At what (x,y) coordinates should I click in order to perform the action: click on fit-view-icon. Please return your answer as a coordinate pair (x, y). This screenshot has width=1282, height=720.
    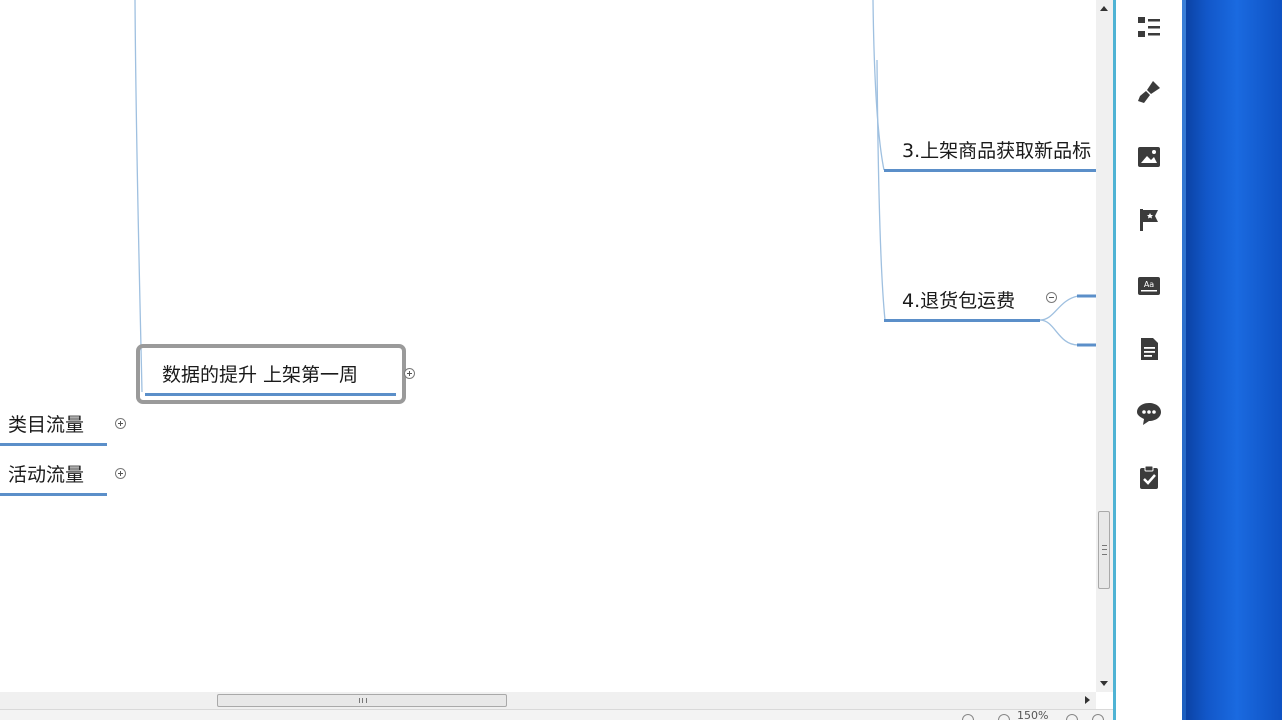
    Looking at the image, I should click on (968, 717).